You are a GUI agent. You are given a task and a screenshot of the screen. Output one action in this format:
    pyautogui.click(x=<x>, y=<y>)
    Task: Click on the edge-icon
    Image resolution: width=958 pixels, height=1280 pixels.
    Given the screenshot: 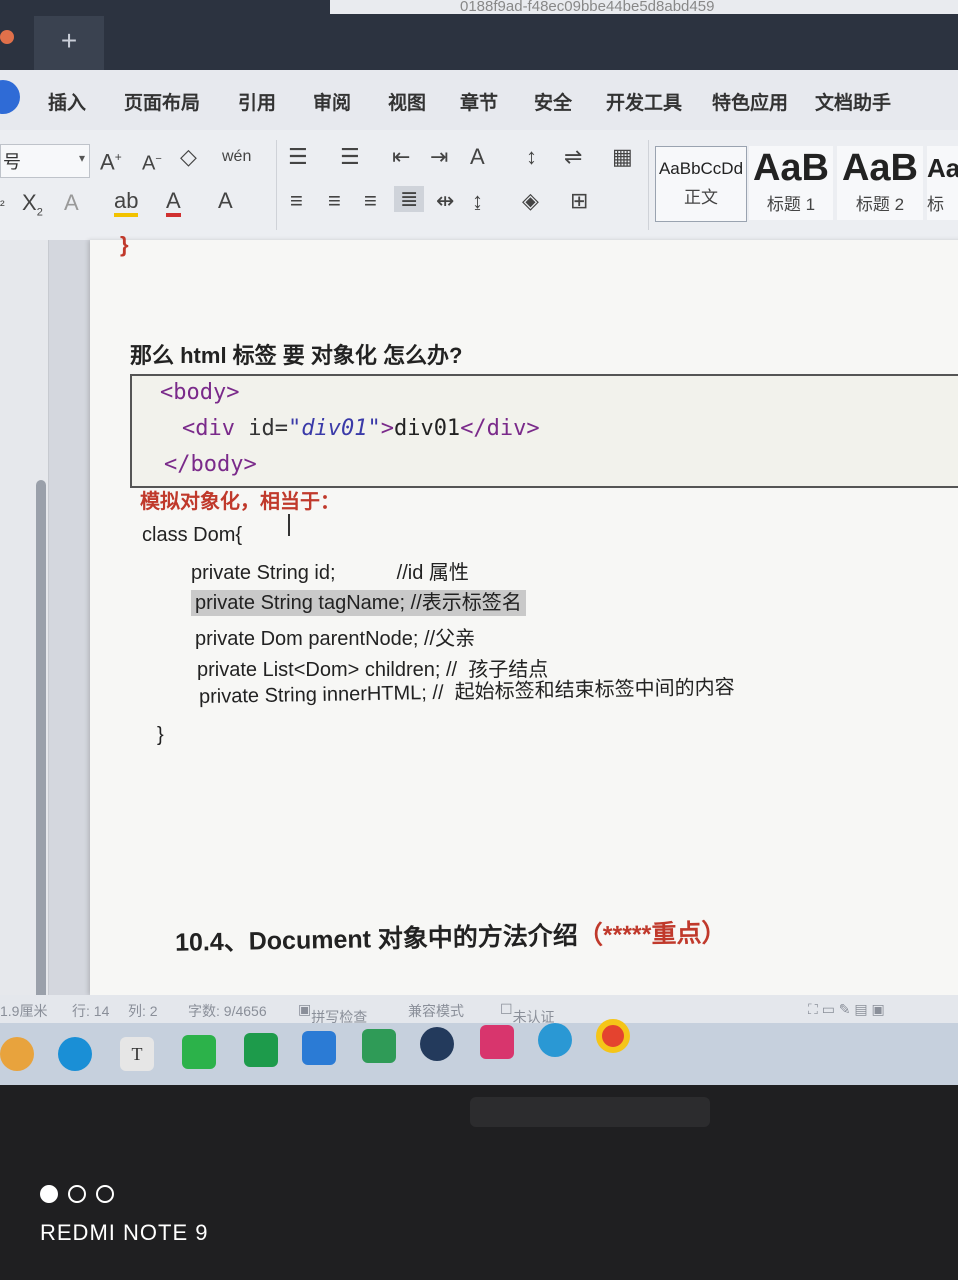 What is the action you would take?
    pyautogui.click(x=75, y=1054)
    